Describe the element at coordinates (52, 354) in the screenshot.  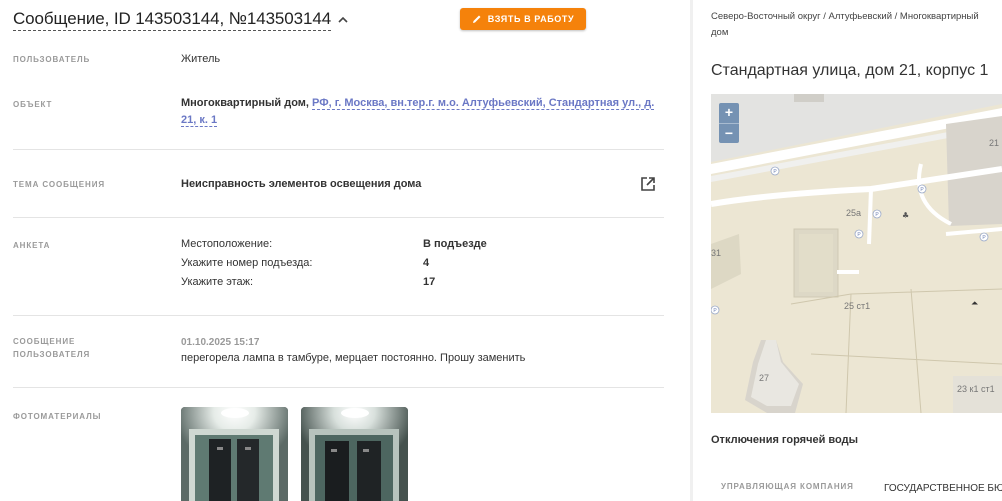
I see `user-message-label-2: ПОЛЬЗОВАТЕЛЯ` at that location.